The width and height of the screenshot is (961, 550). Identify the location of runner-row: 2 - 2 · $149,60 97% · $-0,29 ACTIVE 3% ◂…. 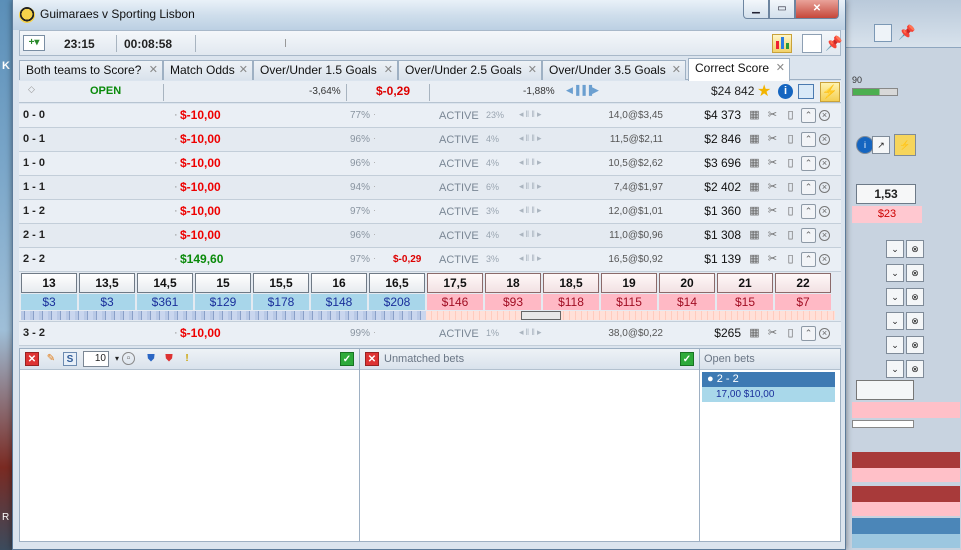
(430, 260).